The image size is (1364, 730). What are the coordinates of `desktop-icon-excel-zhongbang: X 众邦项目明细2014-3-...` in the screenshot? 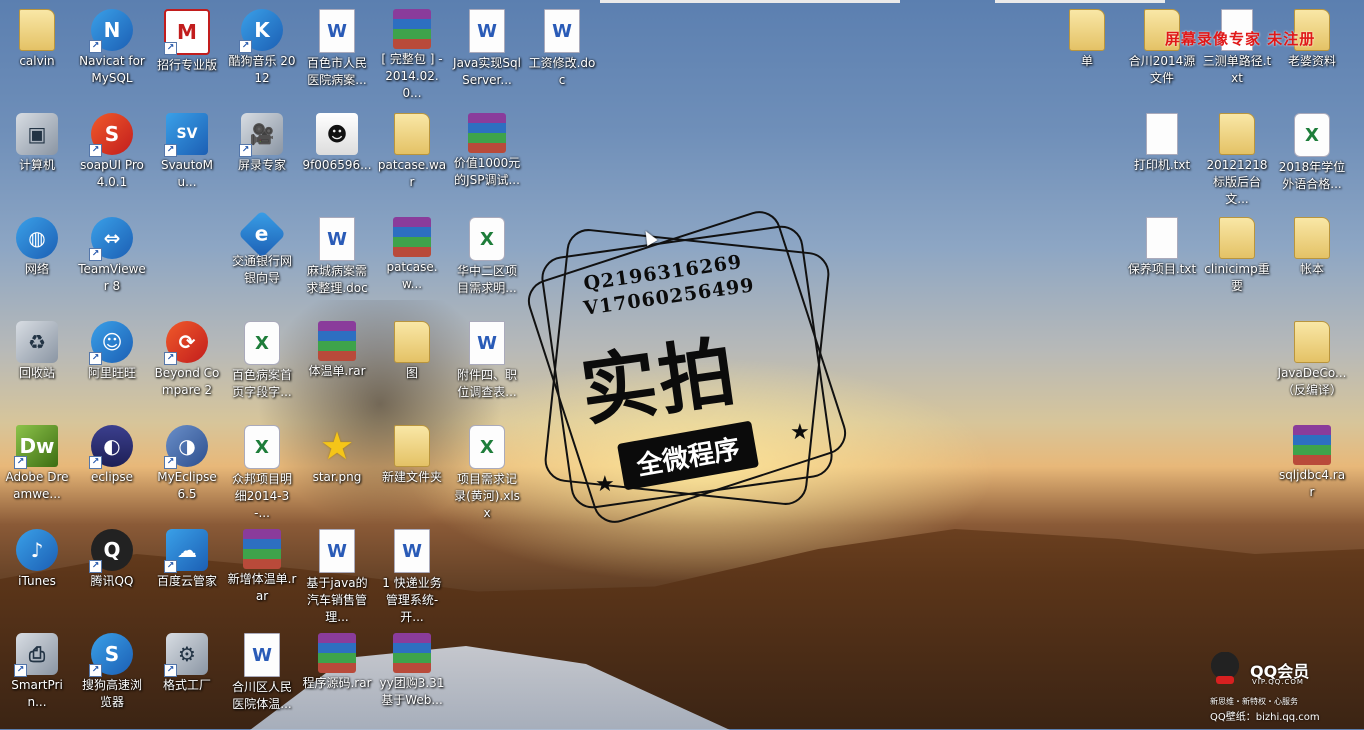 It's located at (262, 471).